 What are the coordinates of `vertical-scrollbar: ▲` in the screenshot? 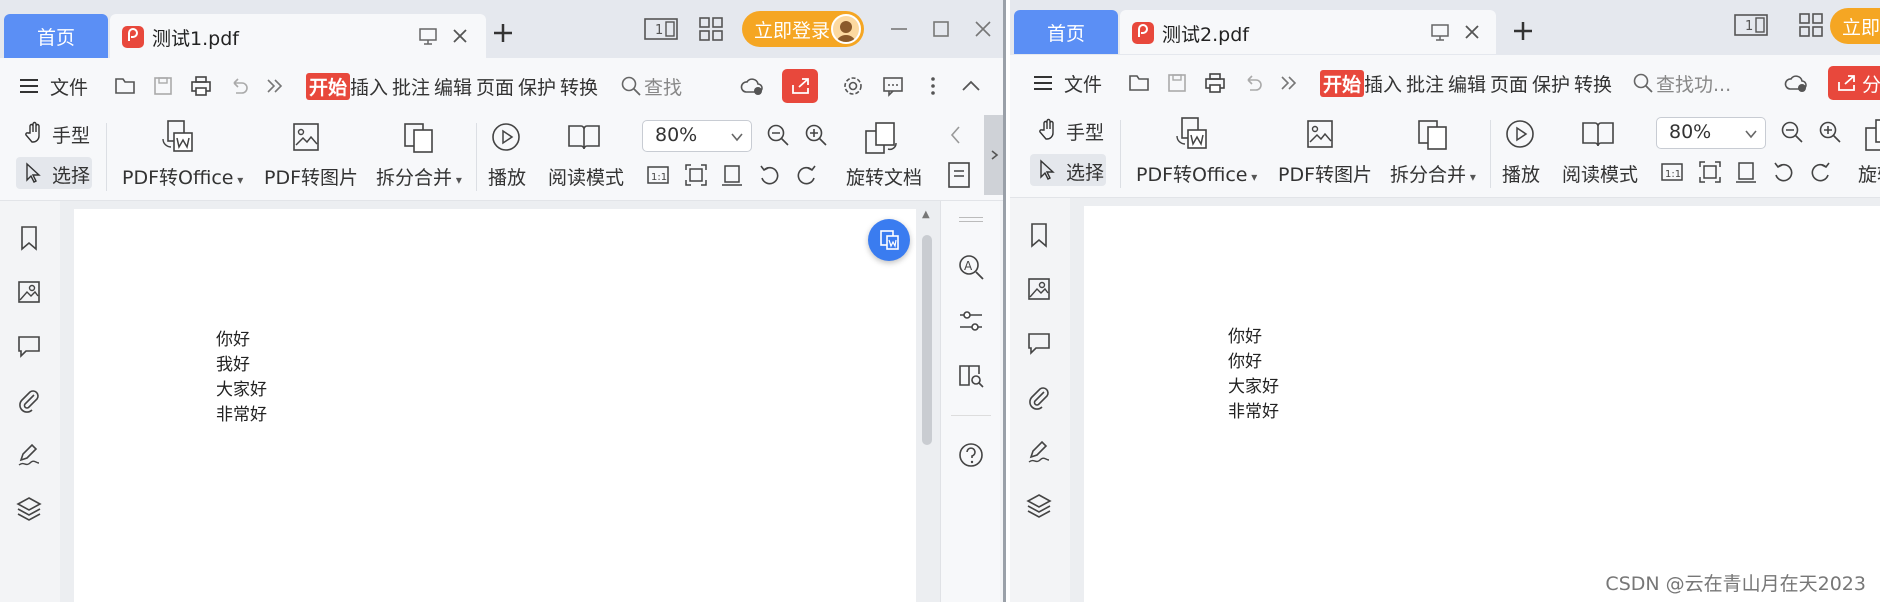 It's located at (927, 404).